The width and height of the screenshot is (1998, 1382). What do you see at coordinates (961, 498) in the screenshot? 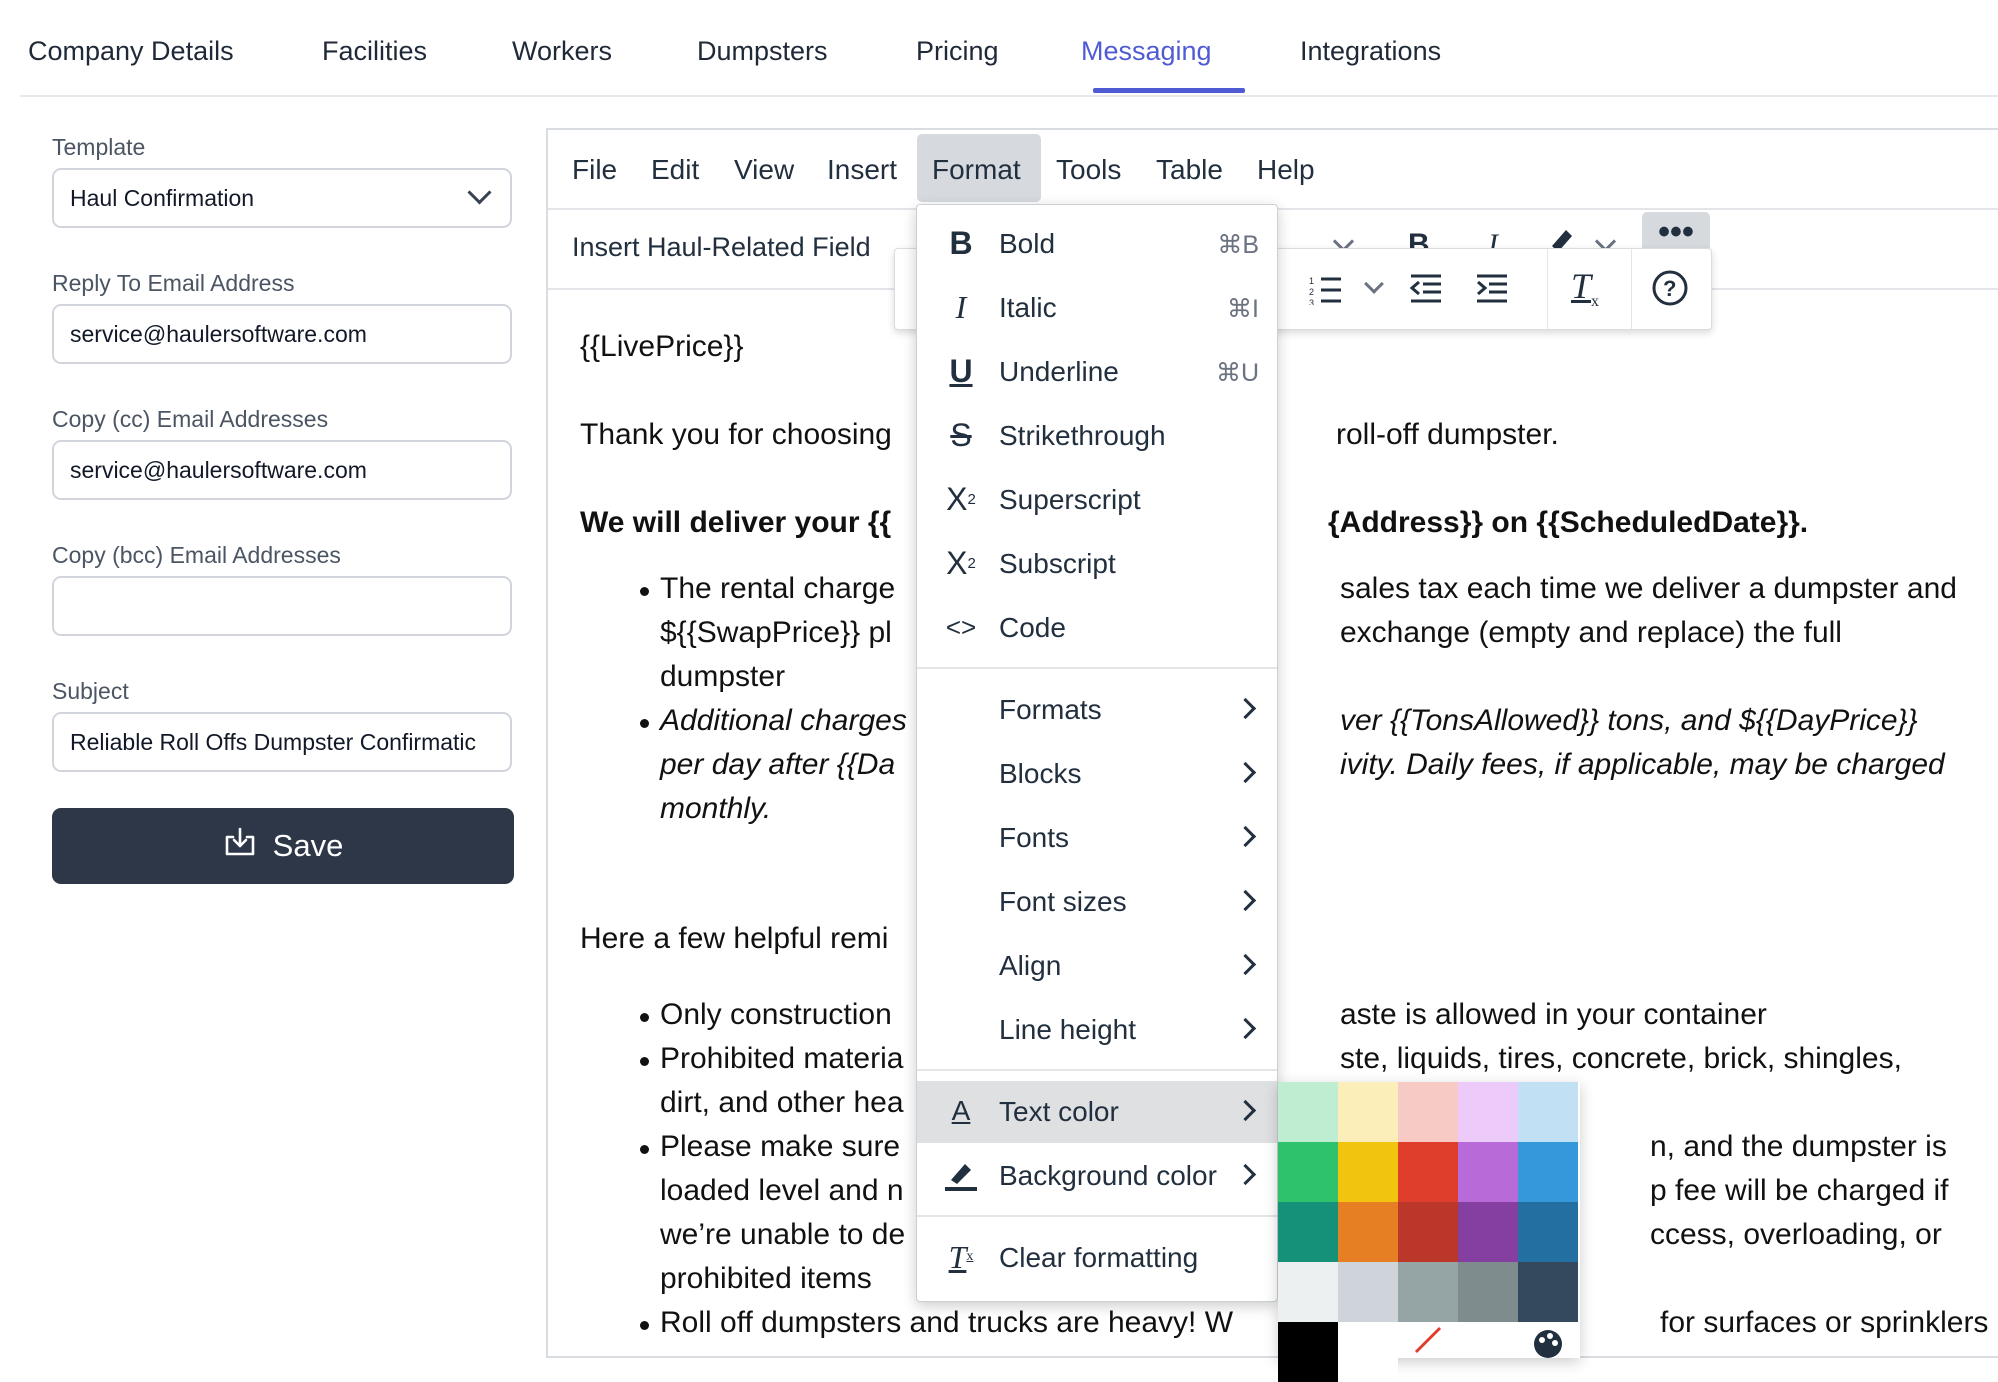
I see `superscript-icon: X2` at bounding box center [961, 498].